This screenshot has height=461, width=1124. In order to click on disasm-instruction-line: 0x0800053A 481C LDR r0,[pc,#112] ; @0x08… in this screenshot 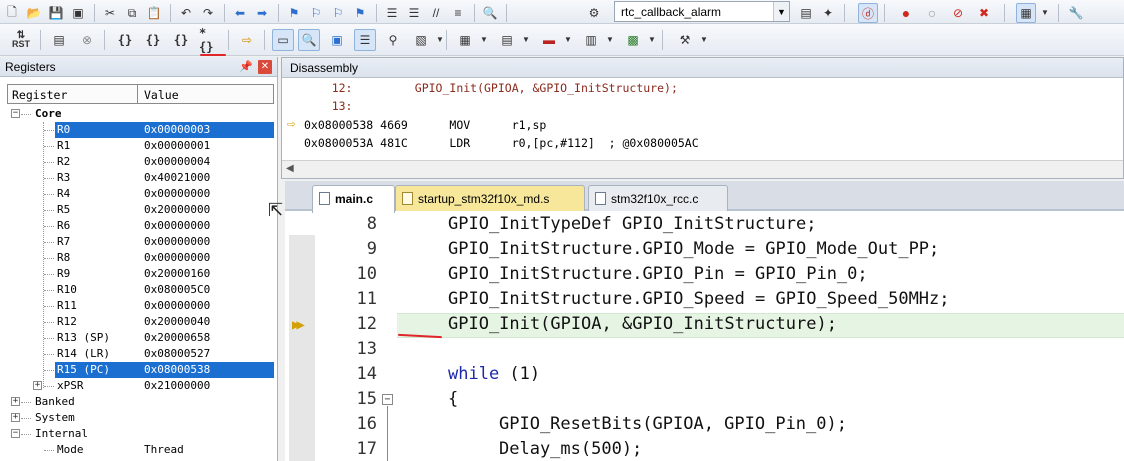, I will do `click(501, 143)`.